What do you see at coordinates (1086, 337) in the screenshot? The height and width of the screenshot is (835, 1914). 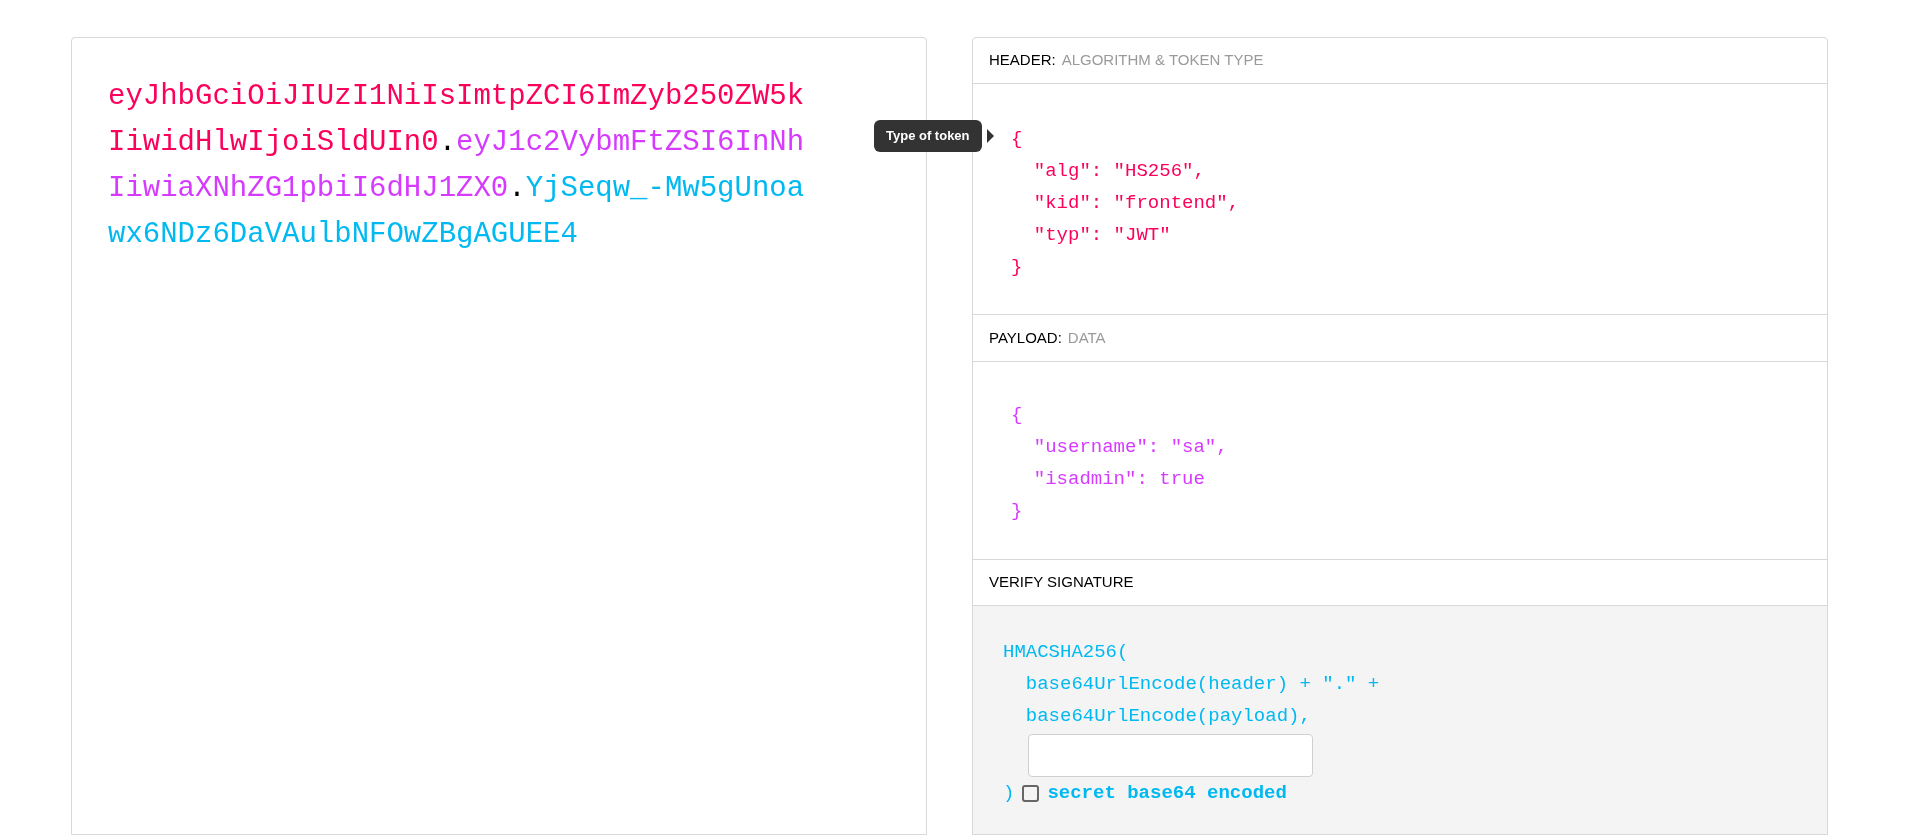 I see `section-subtitle: DATA` at bounding box center [1086, 337].